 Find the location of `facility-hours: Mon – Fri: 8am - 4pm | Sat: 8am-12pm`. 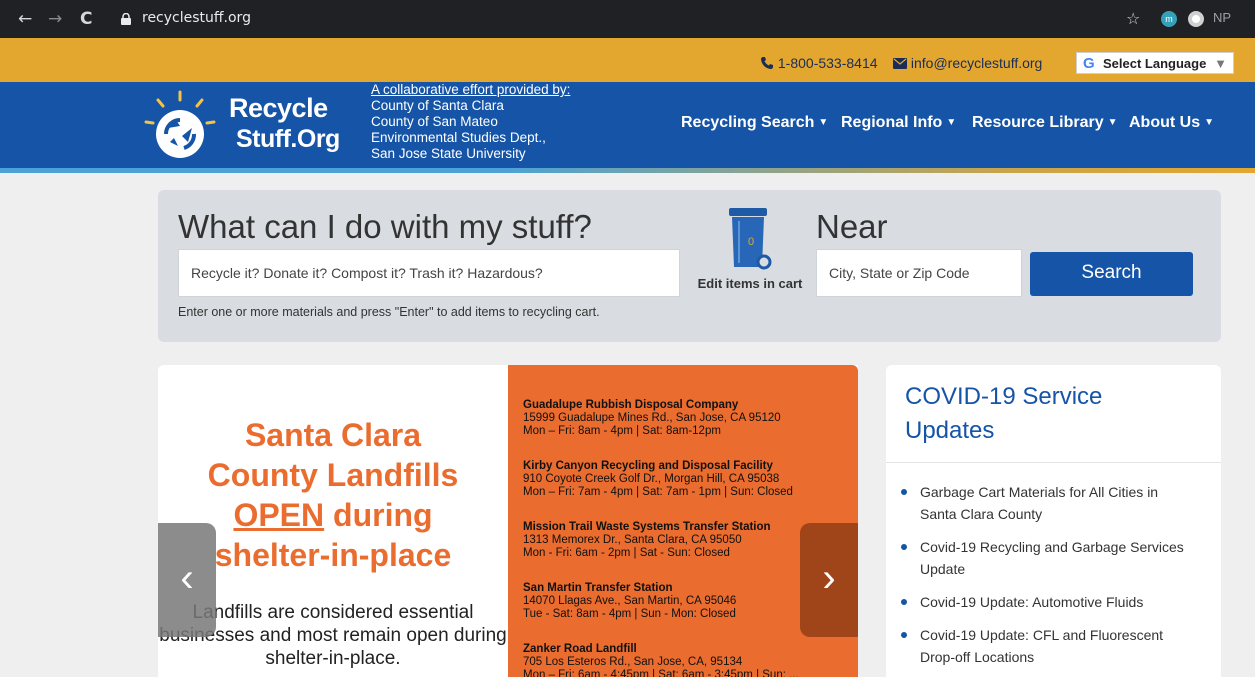

facility-hours: Mon – Fri: 8am - 4pm | Sat: 8am-12pm is located at coordinates (622, 431).